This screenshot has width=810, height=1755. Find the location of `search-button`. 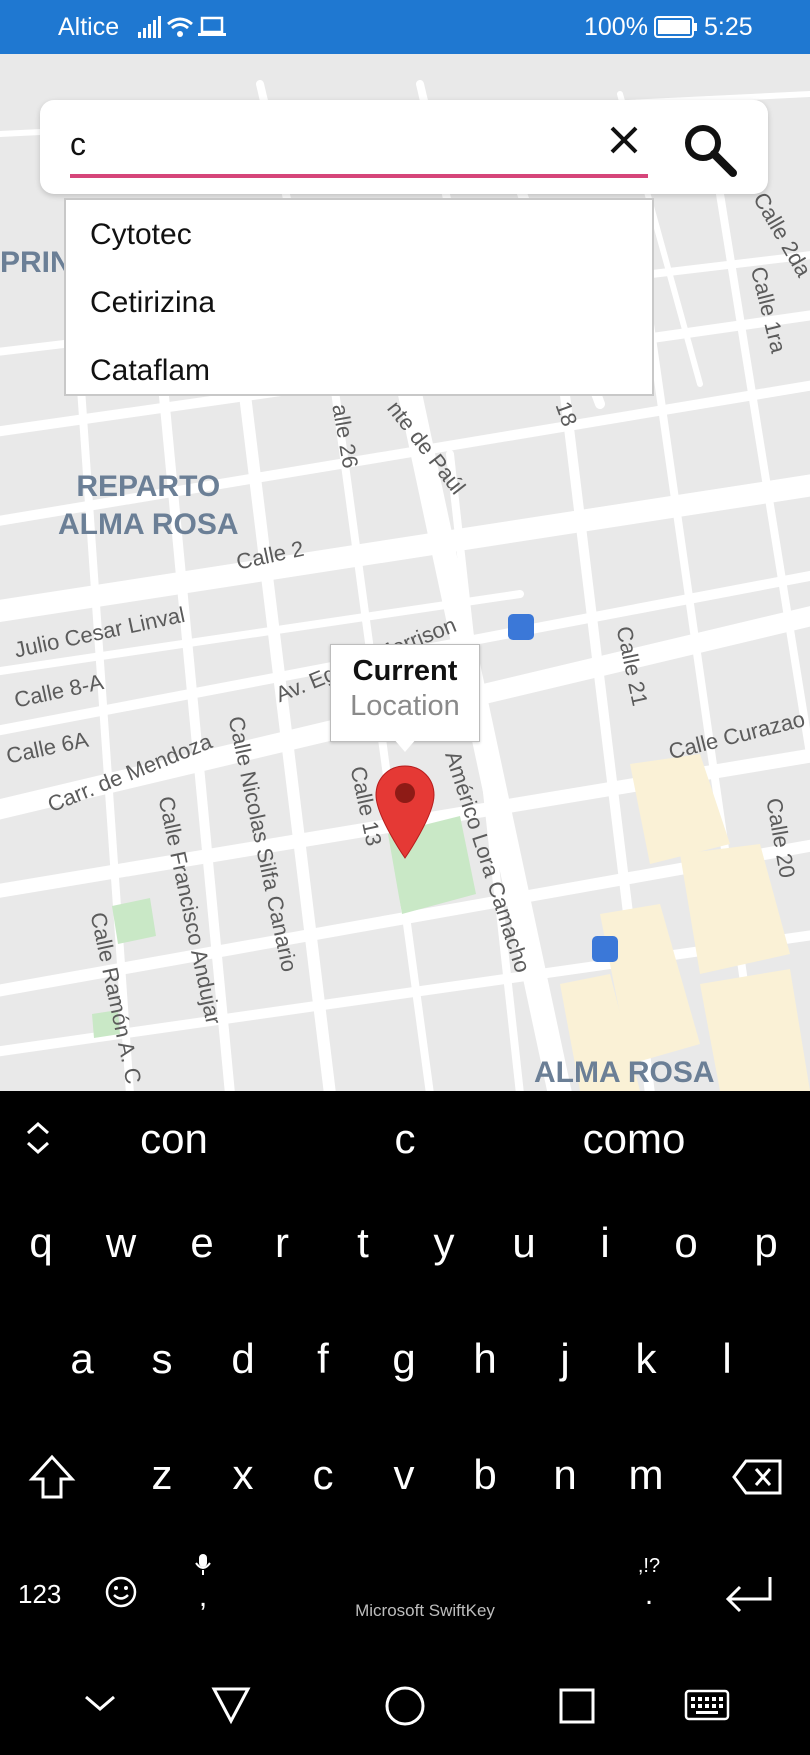

search-button is located at coordinates (710, 150).